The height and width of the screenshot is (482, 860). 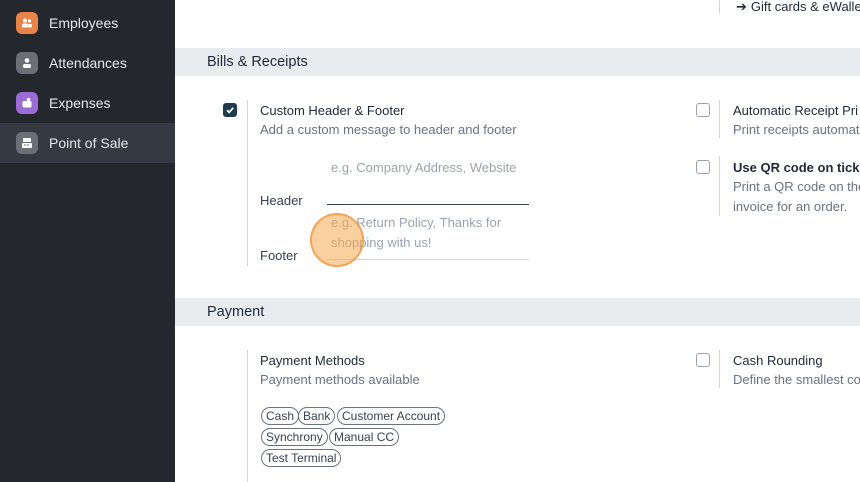 I want to click on cash-rounding-checkbox, so click(x=703, y=360).